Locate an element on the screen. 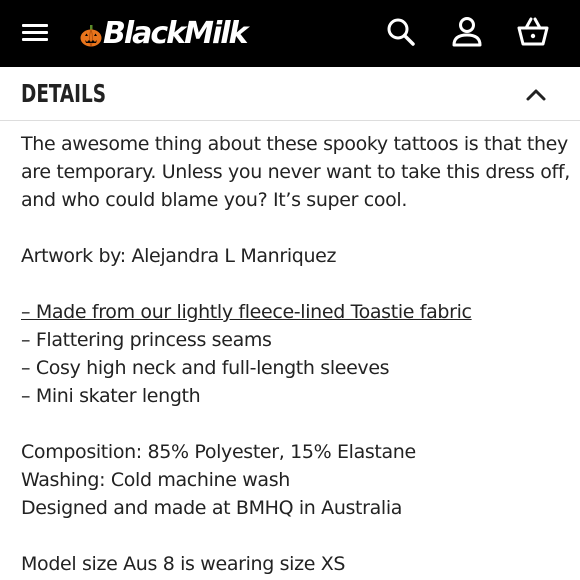 This screenshot has width=580, height=580. model-size-info: Model size Aus 8 is wearing size XS is located at coordinates (293, 564).